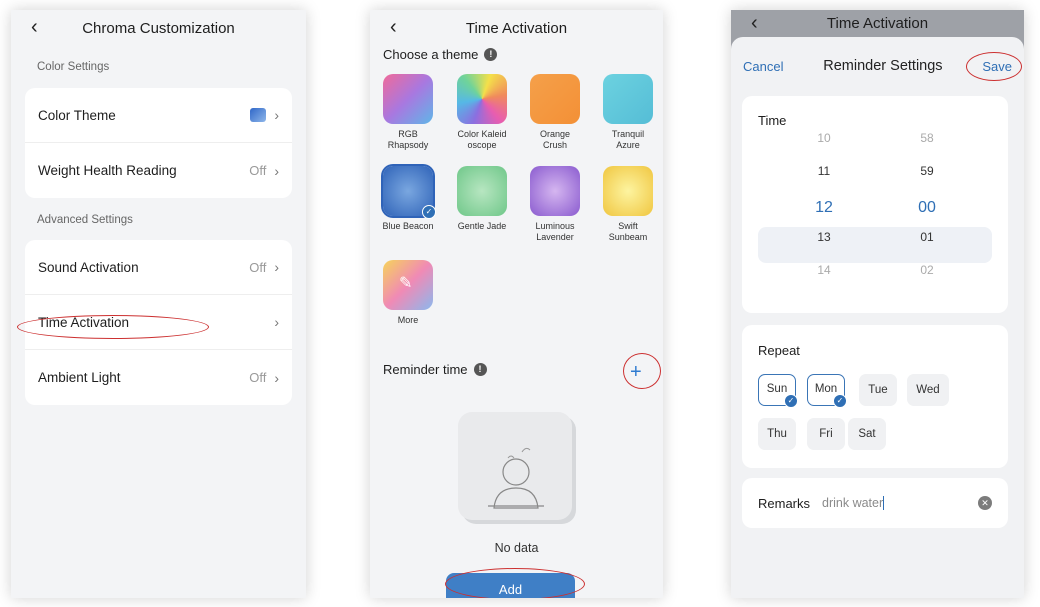 This screenshot has width=1040, height=607. I want to click on theme-tile: Swift Sunbeam, so click(628, 204).